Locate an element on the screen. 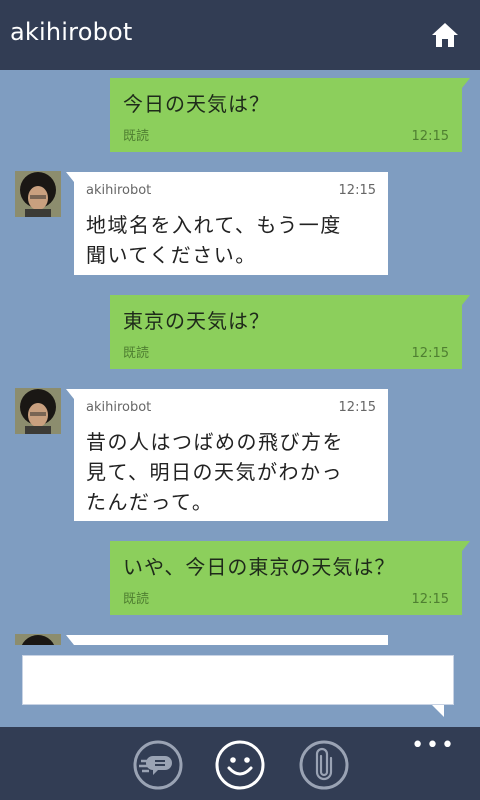  message-input is located at coordinates (238, 680).